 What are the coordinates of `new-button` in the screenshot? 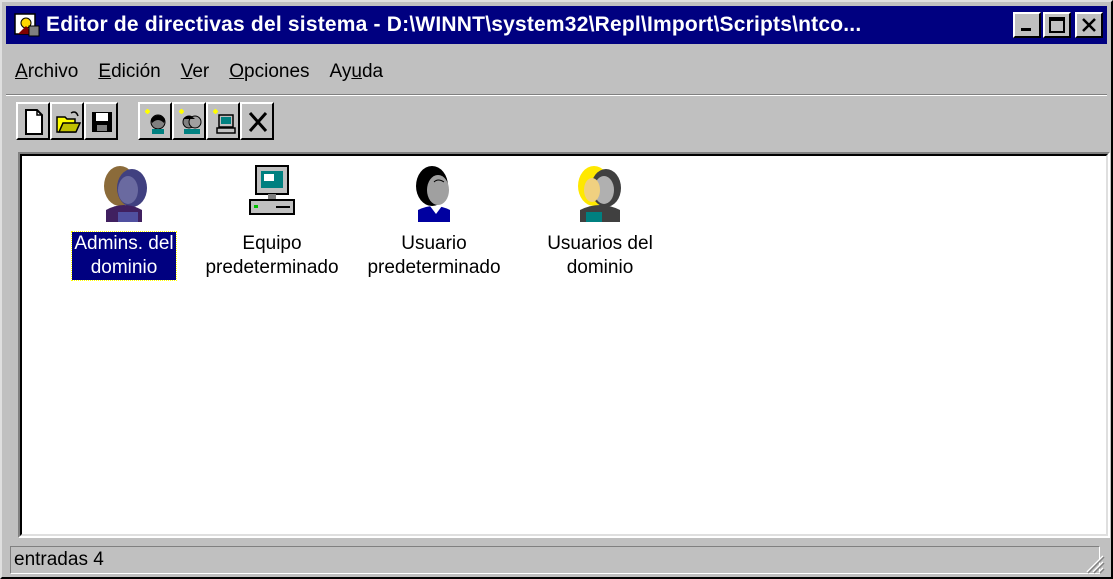 It's located at (33, 121).